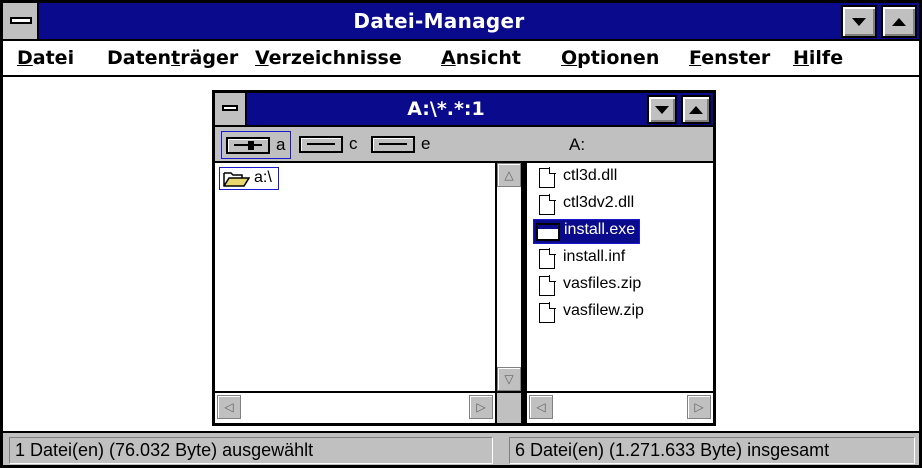  I want to click on menu-verzeichnisse-label: erzeichnisse, so click(335, 58).